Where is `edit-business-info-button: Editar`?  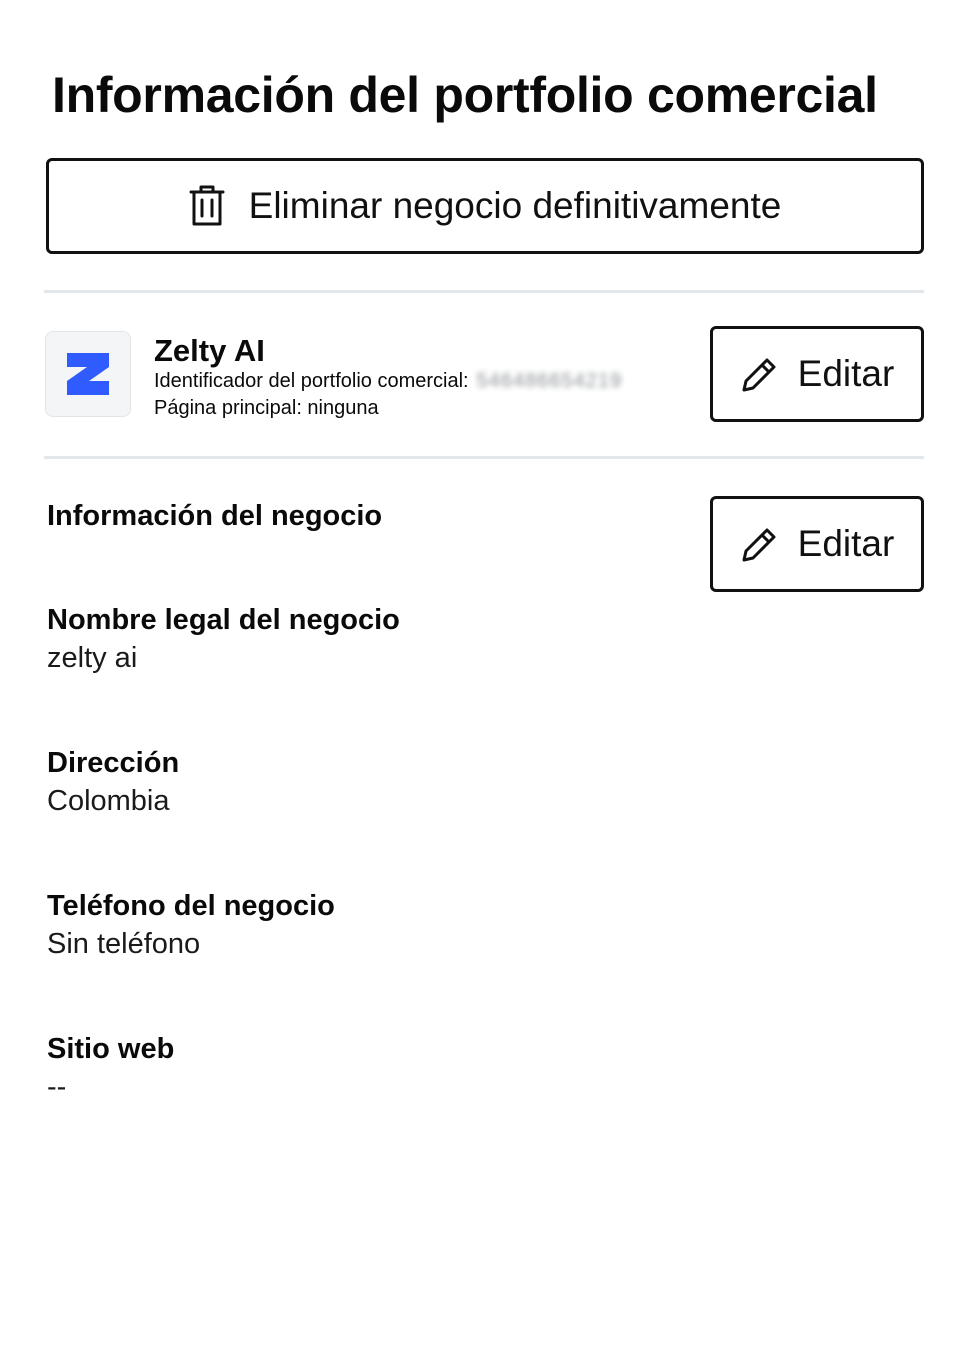 edit-business-info-button: Editar is located at coordinates (817, 544).